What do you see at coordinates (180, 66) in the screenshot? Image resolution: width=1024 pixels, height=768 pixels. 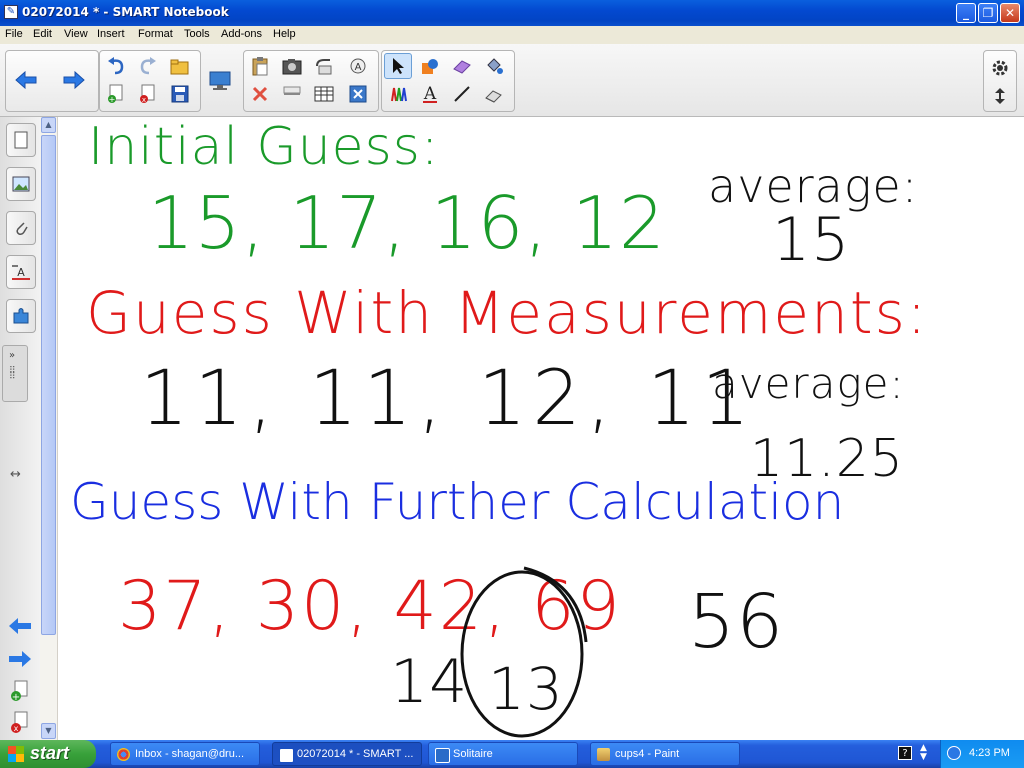 I see `open-folder-icon` at bounding box center [180, 66].